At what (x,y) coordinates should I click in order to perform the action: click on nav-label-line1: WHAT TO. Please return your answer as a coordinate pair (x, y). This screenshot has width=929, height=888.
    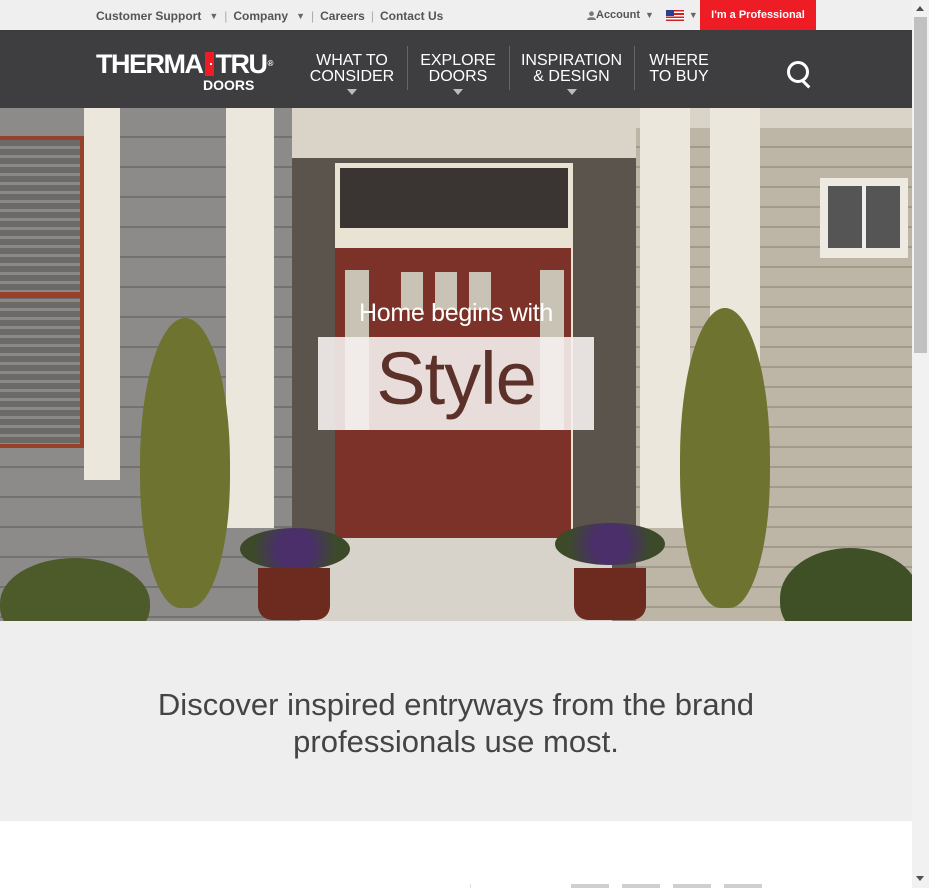
    Looking at the image, I should click on (352, 60).